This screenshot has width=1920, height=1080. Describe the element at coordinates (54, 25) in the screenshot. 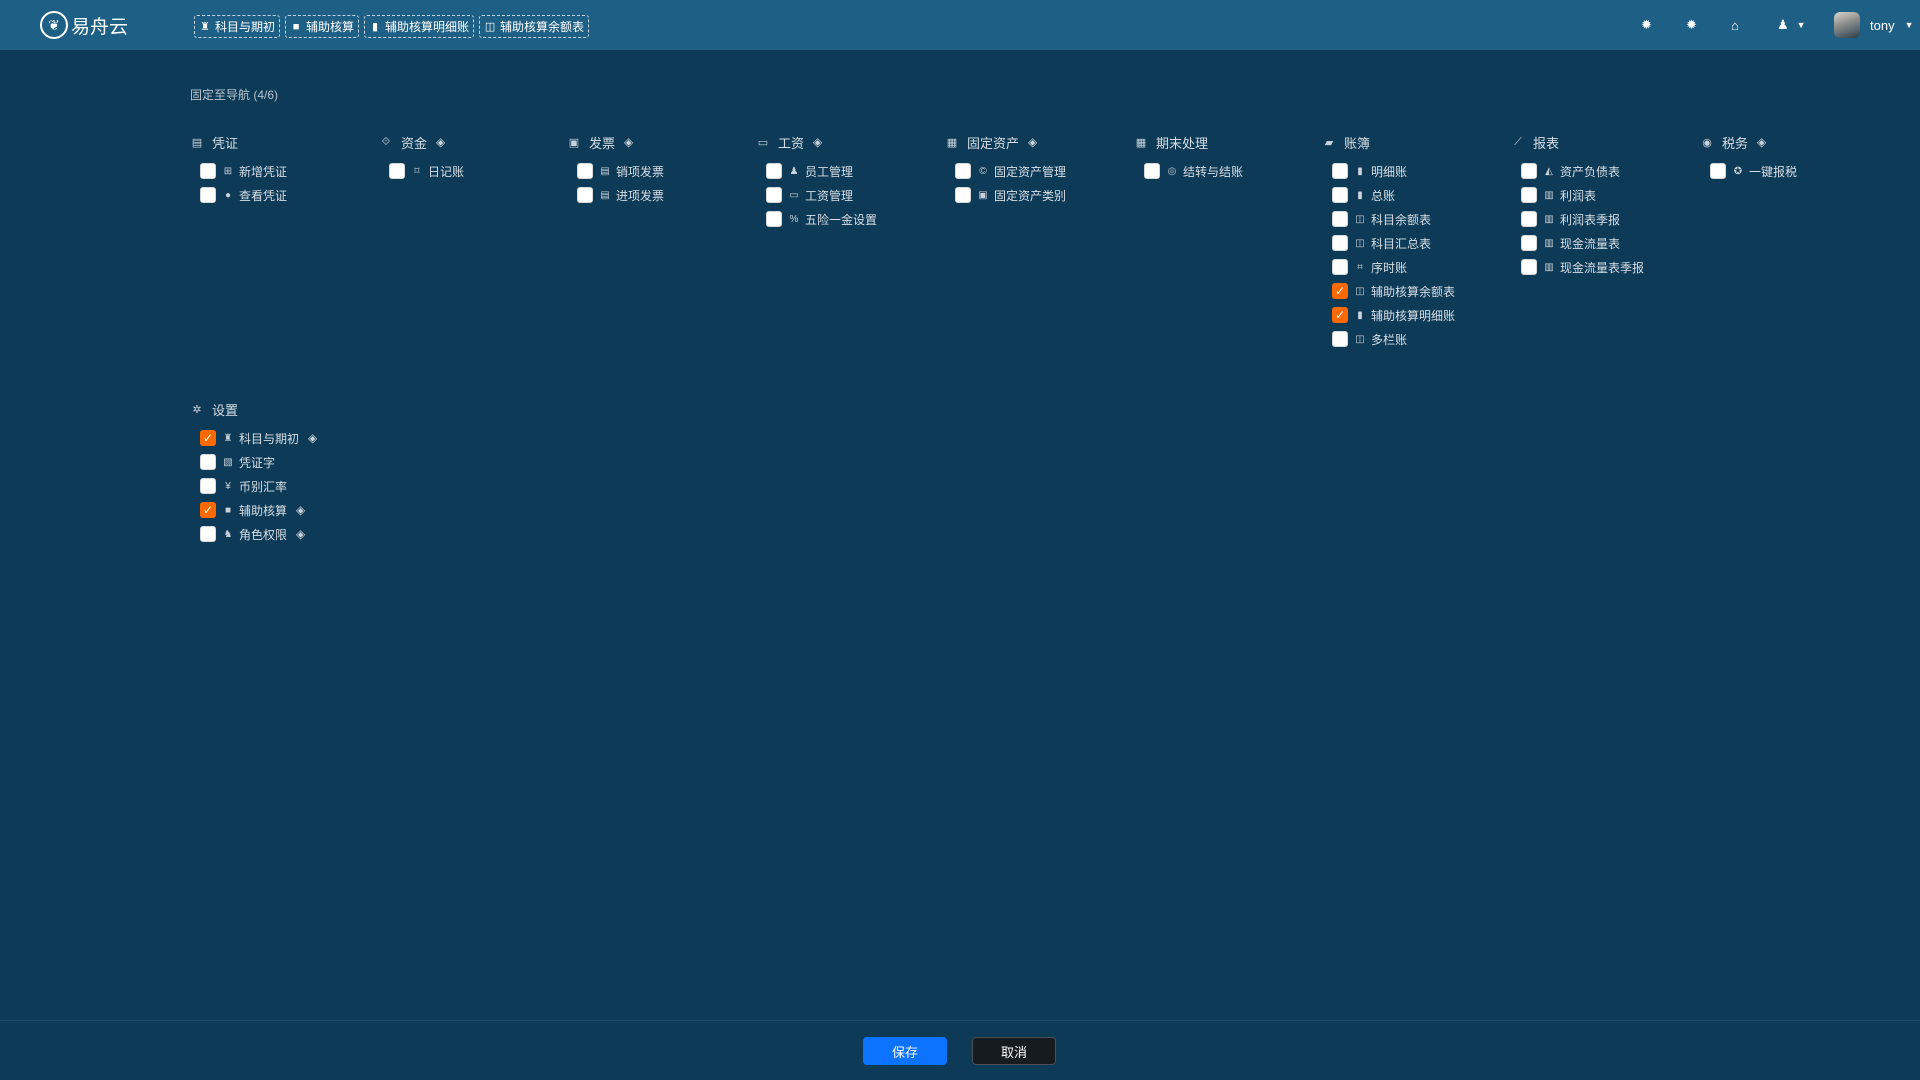

I see `logo-icon: ❦` at that location.